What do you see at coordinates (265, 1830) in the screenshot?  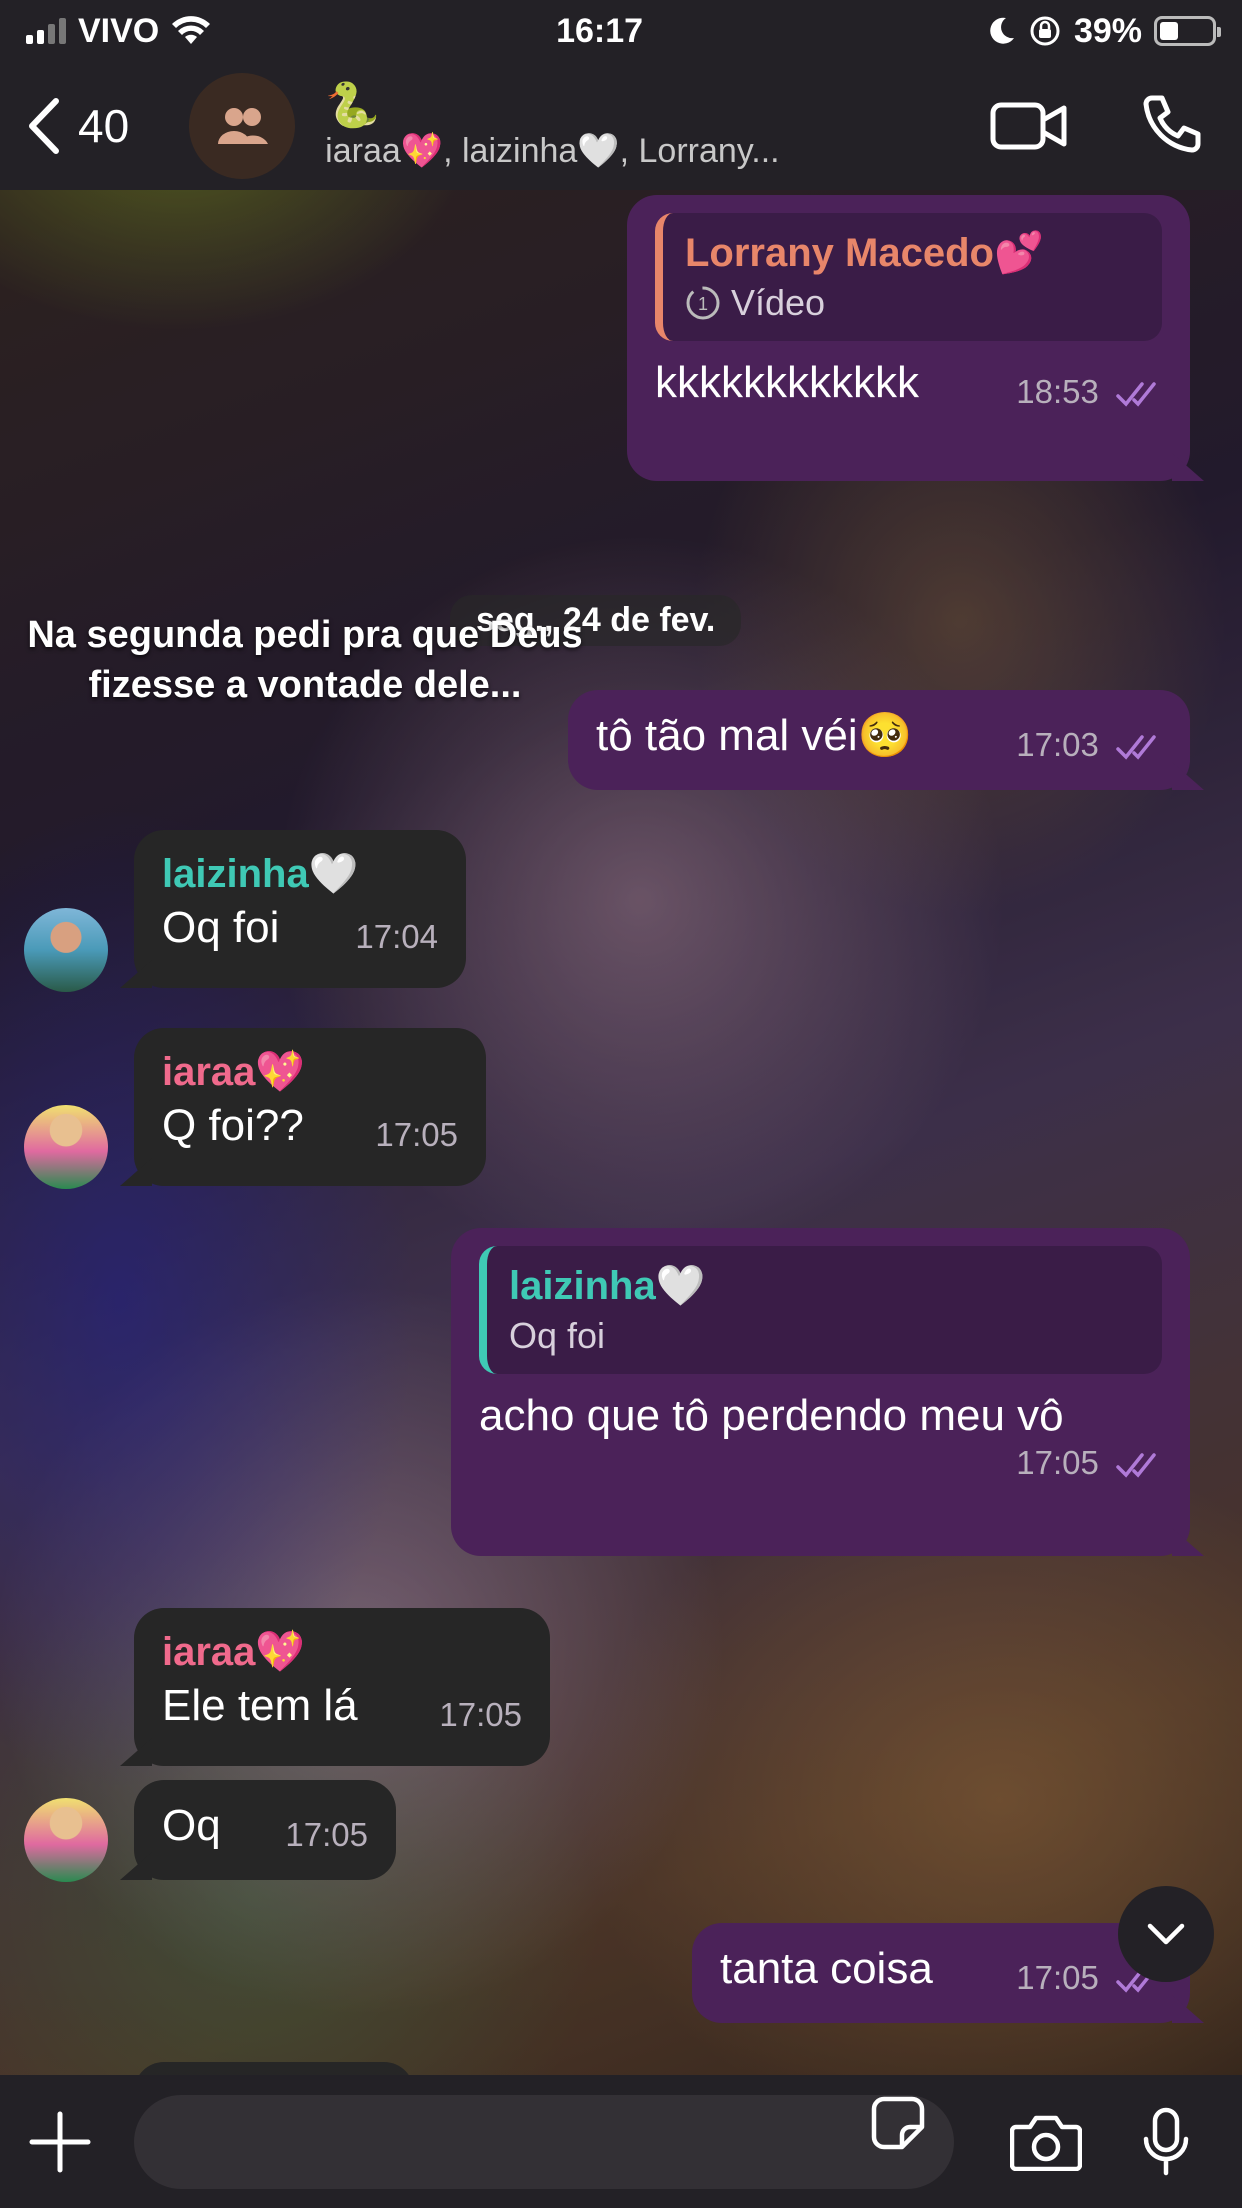 I see `message-bubble-incoming: Oq 17:05` at bounding box center [265, 1830].